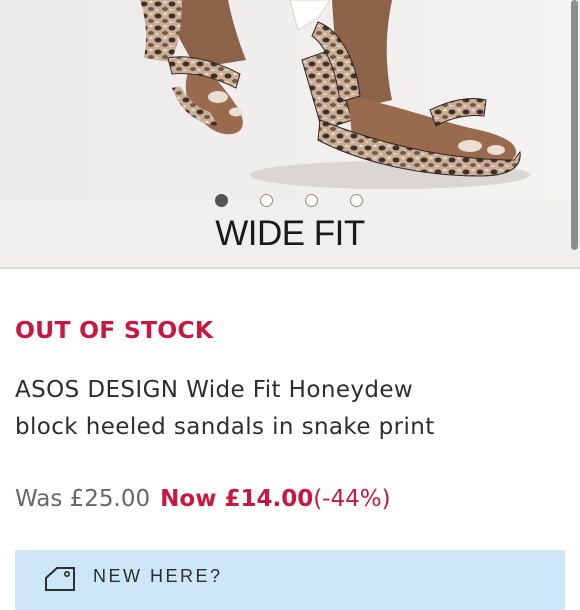 This screenshot has height=610, width=580. Describe the element at coordinates (290, 233) in the screenshot. I see `fit-label: WIDE FIT` at that location.